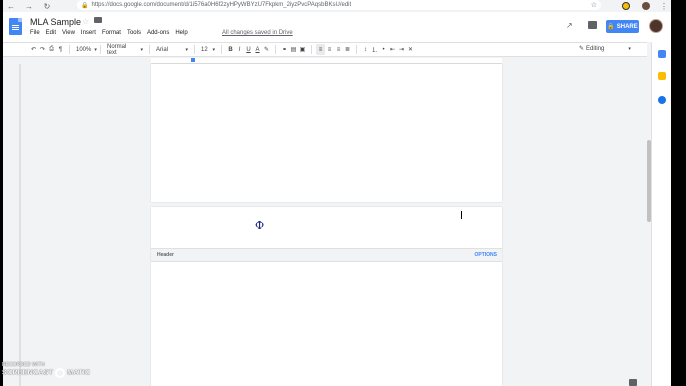 Image resolution: width=686 pixels, height=386 pixels. I want to click on recording-watermark: RECORDED WITH SCREENCAST MATIC, so click(46, 370).